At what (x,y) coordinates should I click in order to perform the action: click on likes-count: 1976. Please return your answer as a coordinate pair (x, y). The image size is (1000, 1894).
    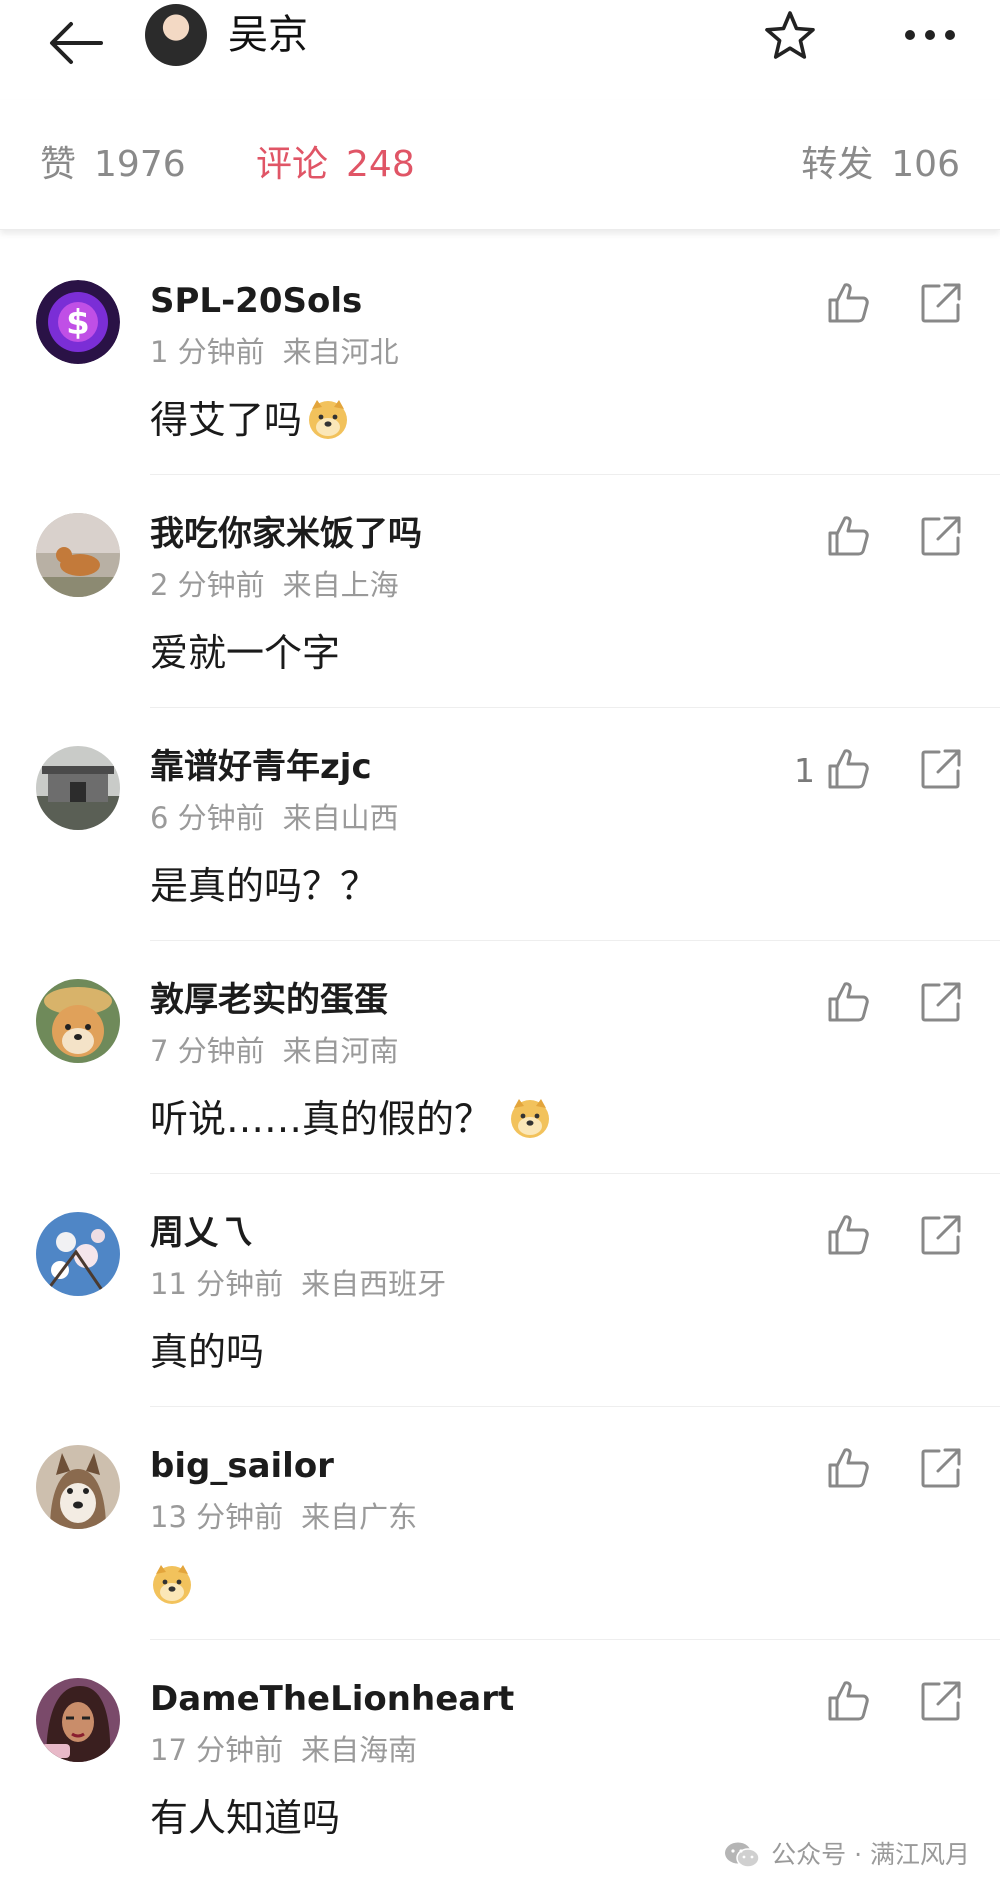
    Looking at the image, I should click on (140, 164).